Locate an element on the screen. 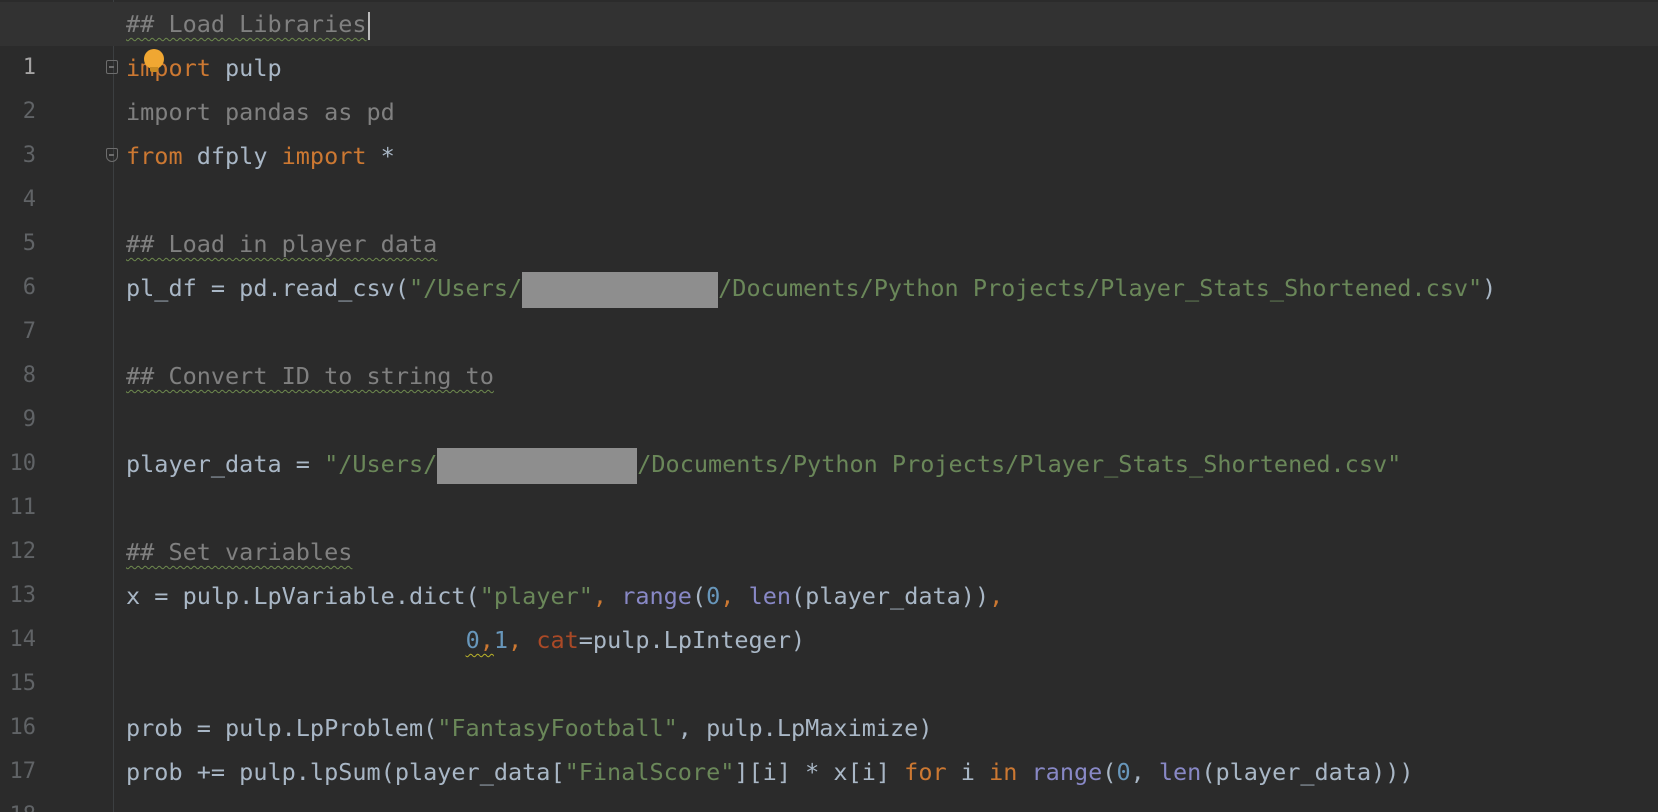 The image size is (1658, 812). code-text: player_data = is located at coordinates (225, 464).